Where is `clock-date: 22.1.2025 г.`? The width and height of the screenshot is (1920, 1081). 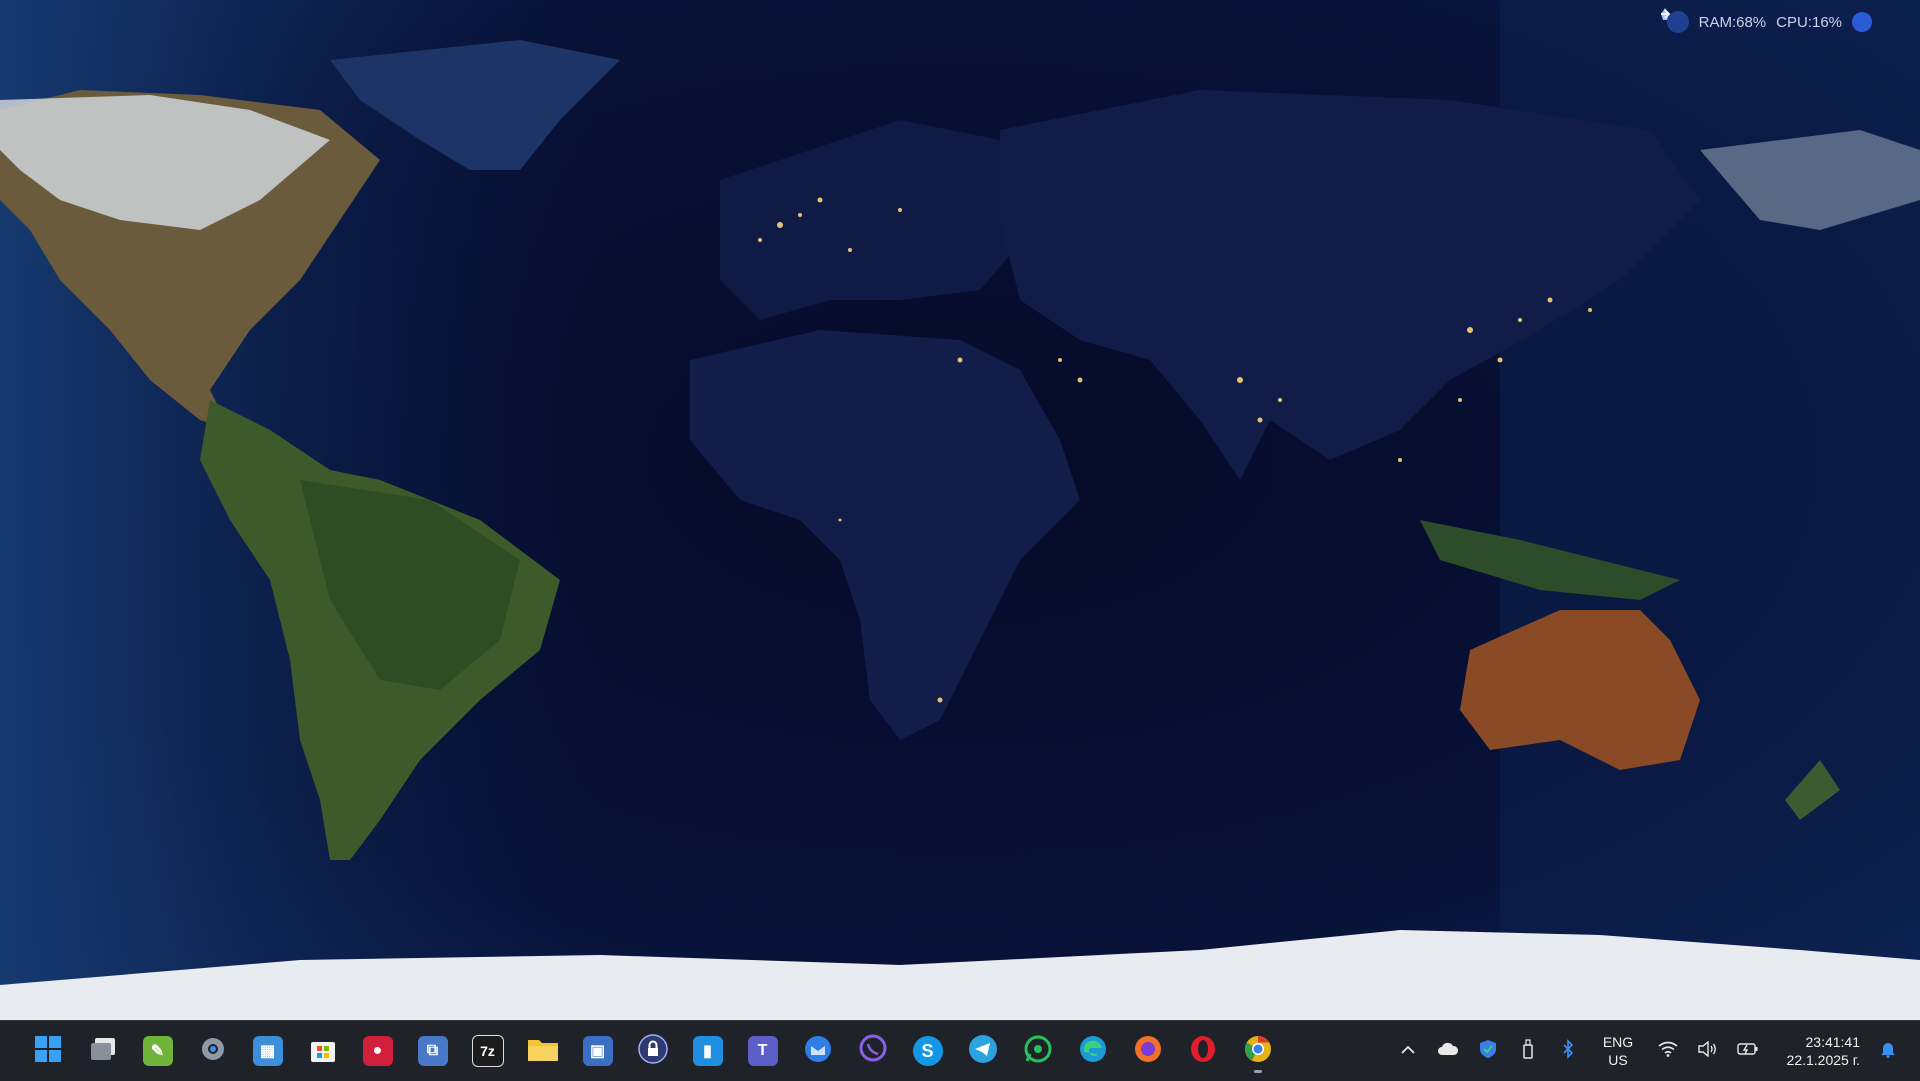 clock-date: 22.1.2025 г. is located at coordinates (1823, 1060).